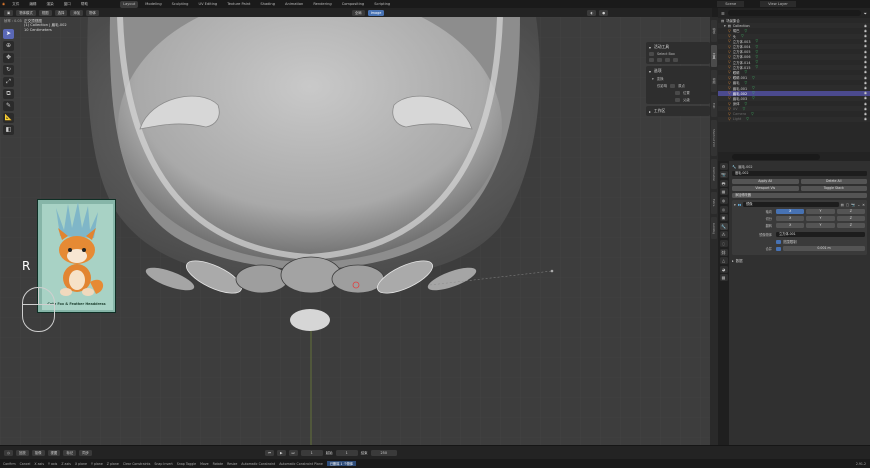  Describe the element at coordinates (714, 228) in the screenshot. I see `sidebar-tab-autorig: AutoRig` at that location.